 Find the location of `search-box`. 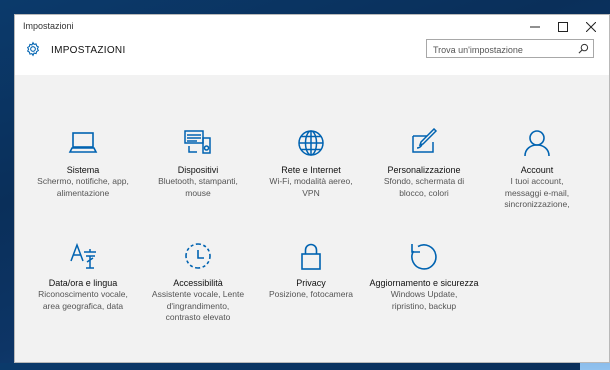

search-box is located at coordinates (510, 49).